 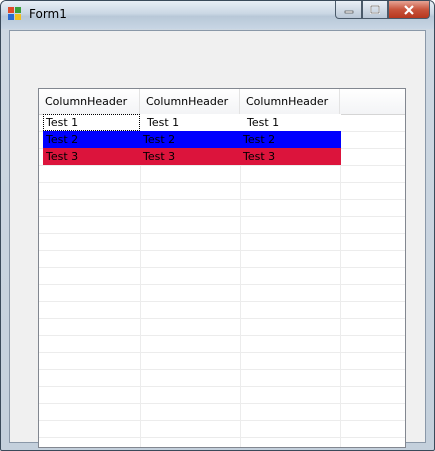 I want to click on close-icon, so click(x=409, y=9).